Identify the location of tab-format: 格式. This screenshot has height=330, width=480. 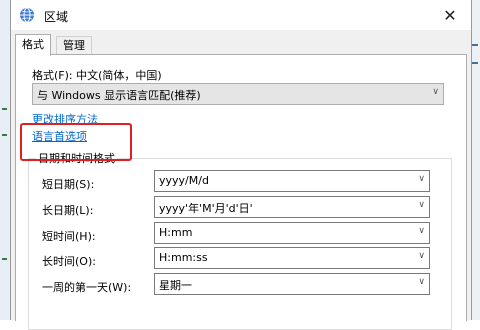
(33, 45).